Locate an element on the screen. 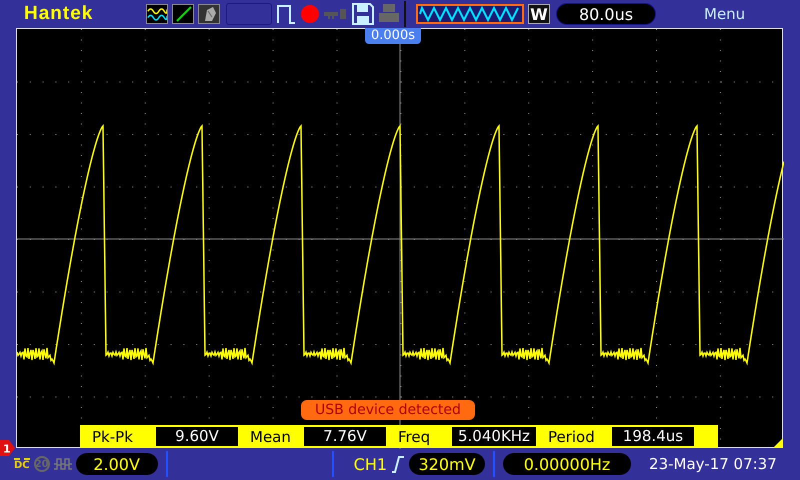 The width and height of the screenshot is (800, 480). trigger-level-marker is located at coordinates (778, 443).